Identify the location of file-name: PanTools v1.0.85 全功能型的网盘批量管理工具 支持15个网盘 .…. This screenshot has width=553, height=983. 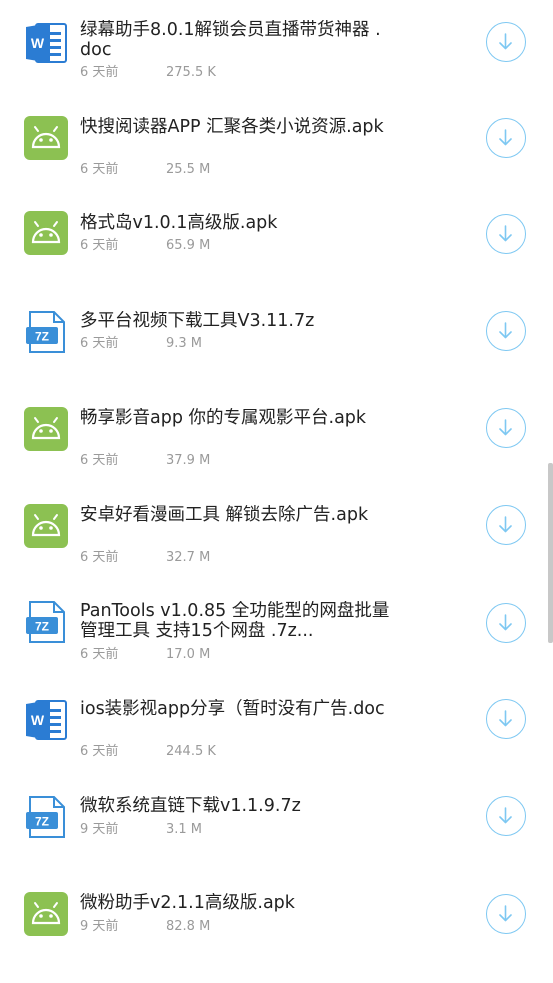
(235, 621).